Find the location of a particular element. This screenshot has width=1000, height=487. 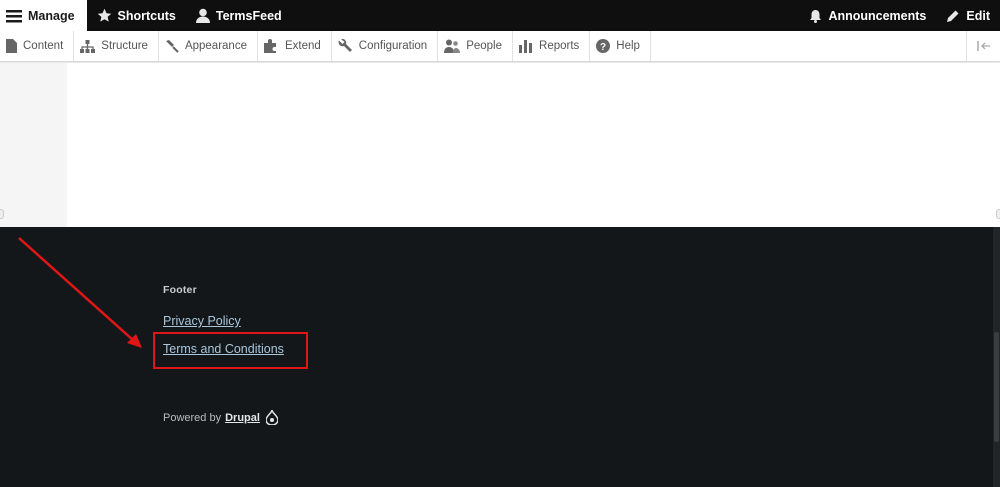

shortcuts-label: Shortcuts is located at coordinates (146, 15).